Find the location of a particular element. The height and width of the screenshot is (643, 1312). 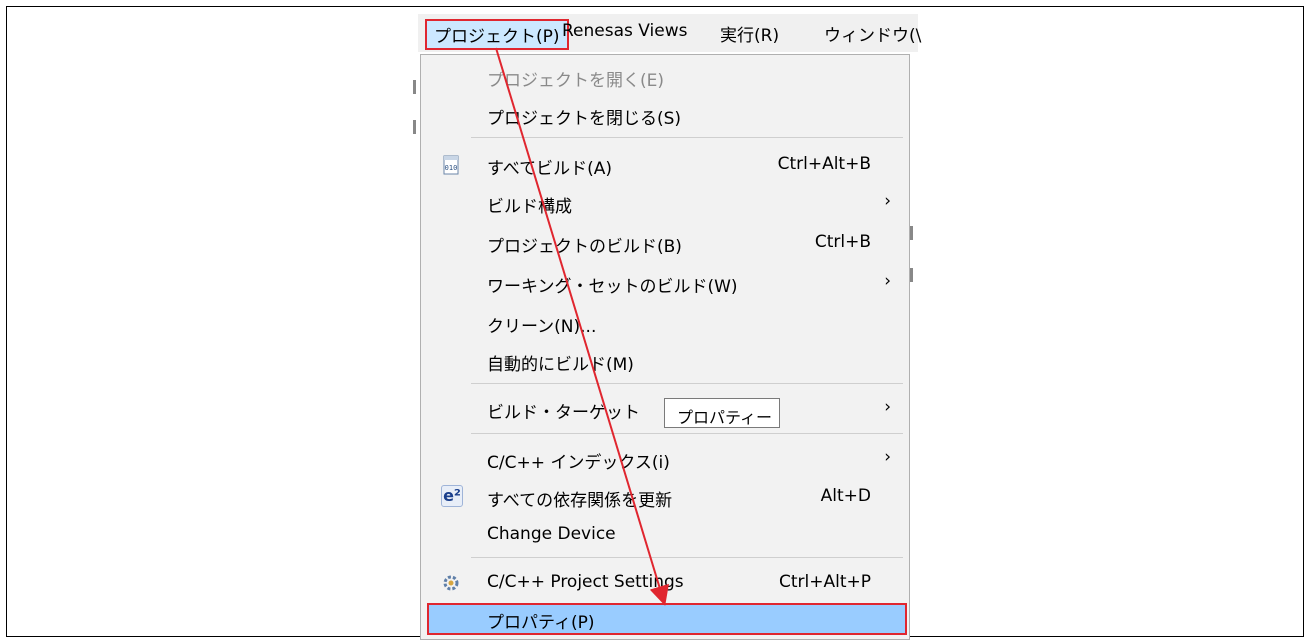

menu-item-build-configurations: ビルド構成 › is located at coordinates (665, 203).